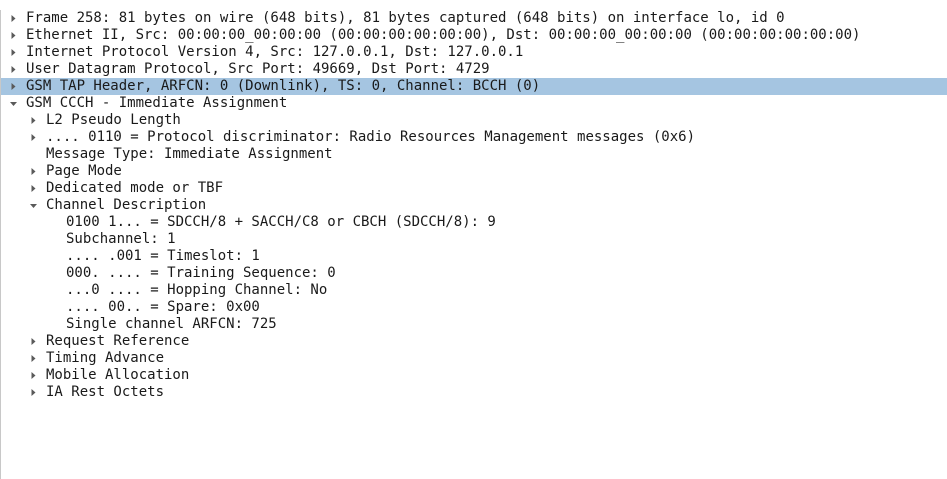  Describe the element at coordinates (474, 239) in the screenshot. I see `tree-row-subchannel: Subchannel: 1` at that location.